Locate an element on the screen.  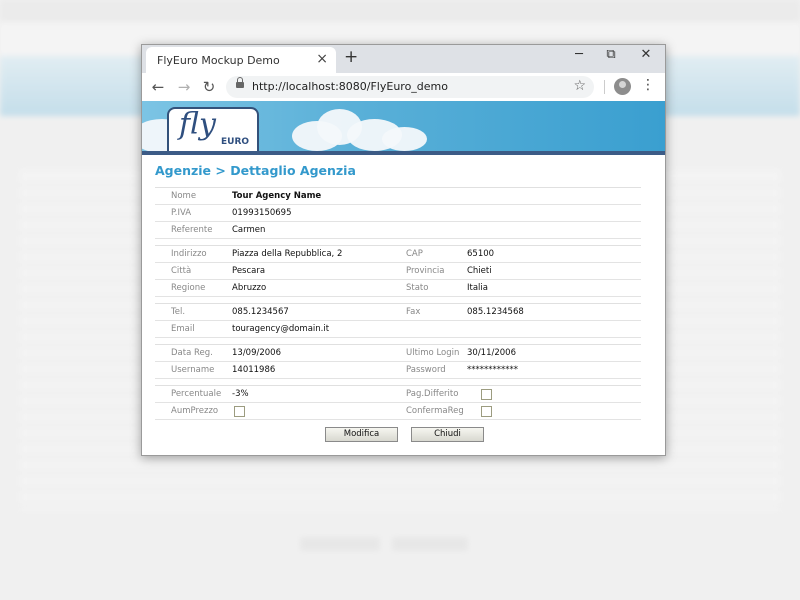
field-label: Ultimo Login is located at coordinates (433, 353).